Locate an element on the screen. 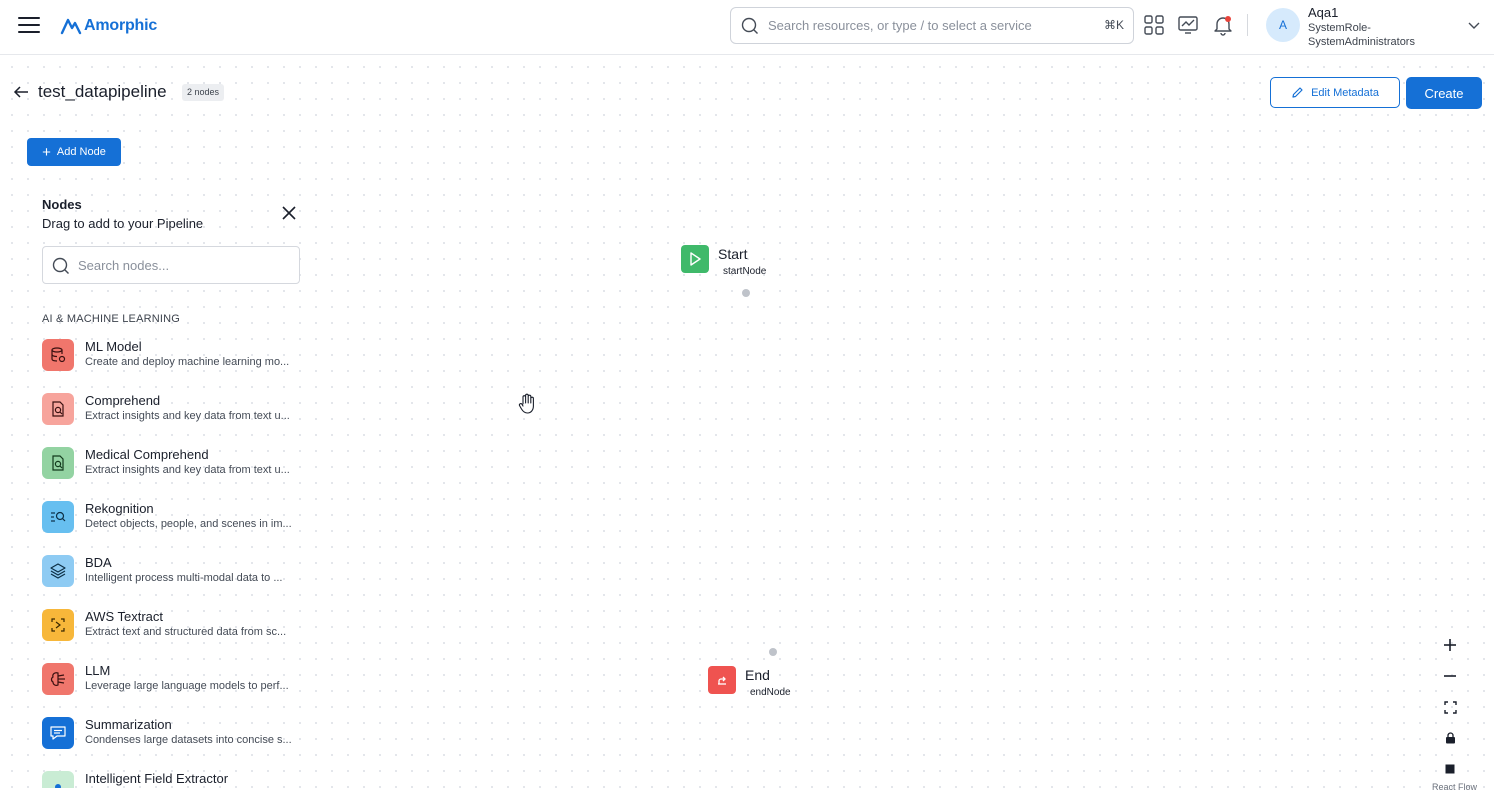 This screenshot has width=1494, height=796. fit-view-button is located at coordinates (1450, 707).